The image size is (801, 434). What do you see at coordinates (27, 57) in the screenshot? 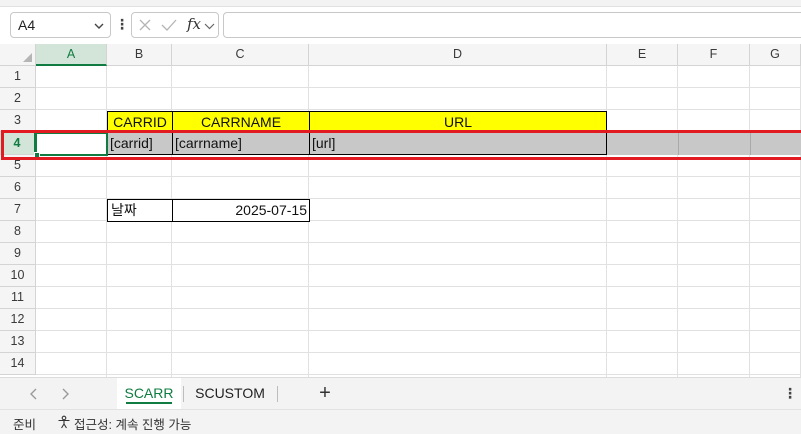
I see `select-all-triangle` at bounding box center [27, 57].